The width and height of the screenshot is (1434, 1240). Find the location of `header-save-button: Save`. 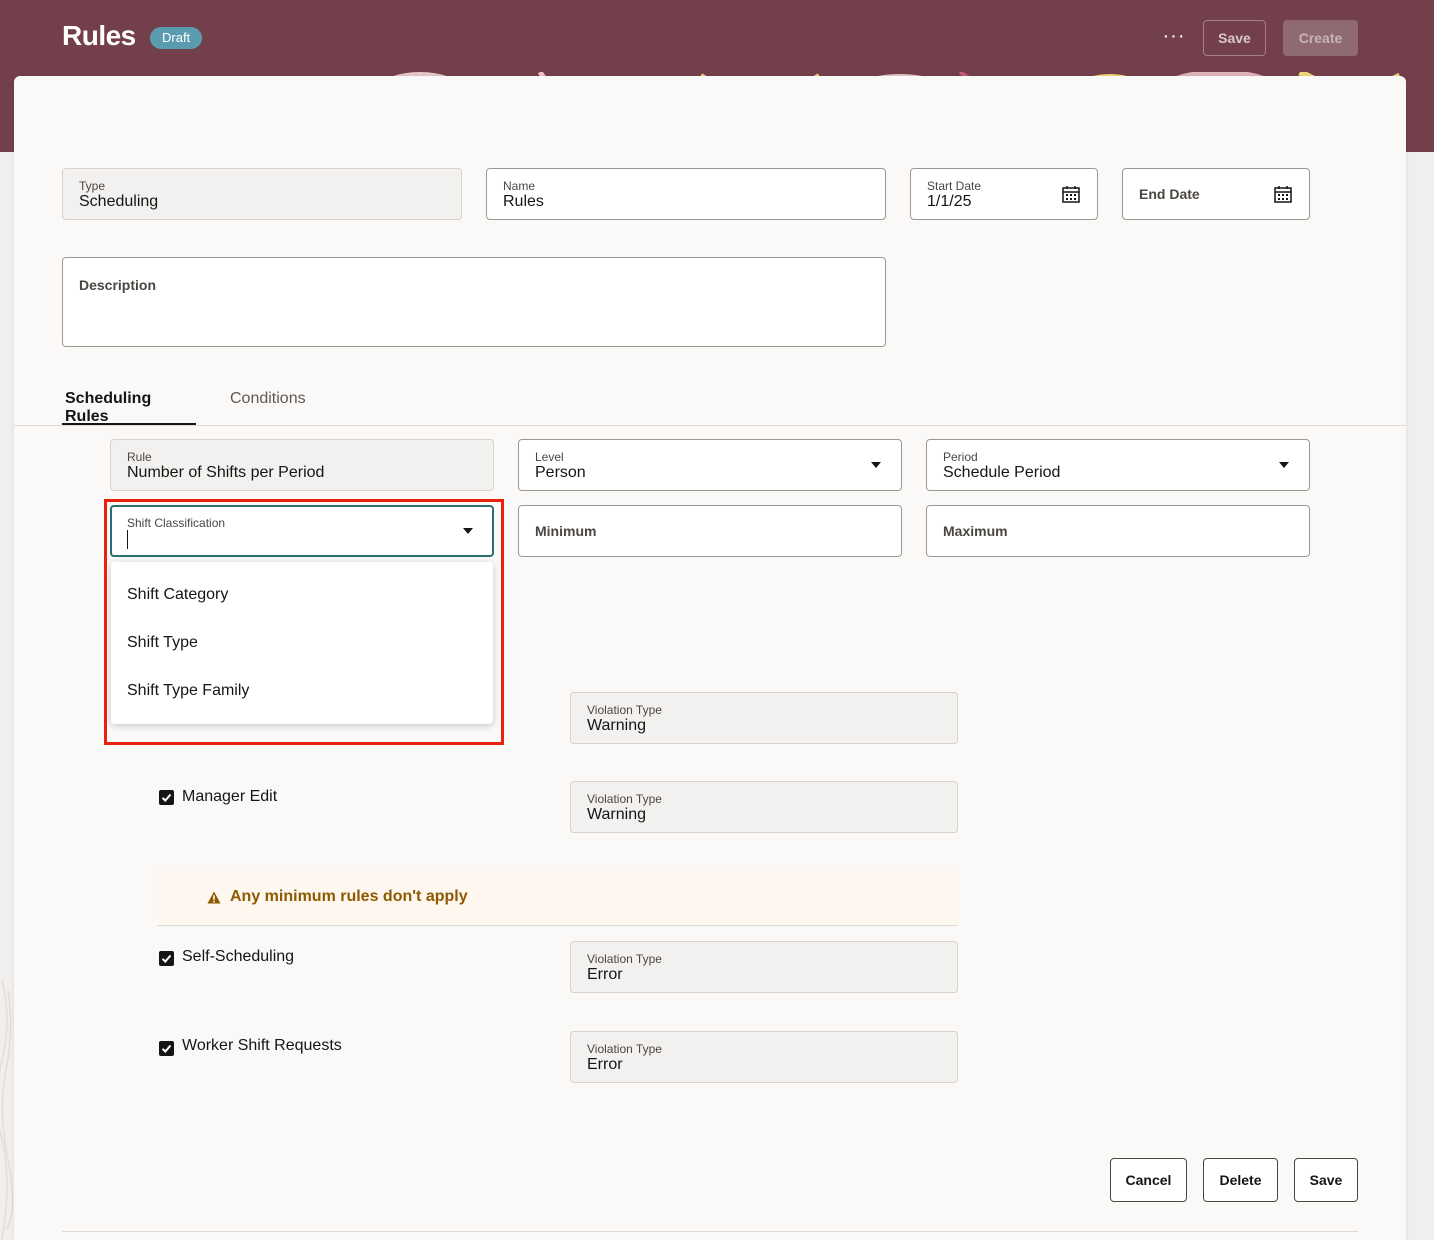

header-save-button: Save is located at coordinates (1234, 38).